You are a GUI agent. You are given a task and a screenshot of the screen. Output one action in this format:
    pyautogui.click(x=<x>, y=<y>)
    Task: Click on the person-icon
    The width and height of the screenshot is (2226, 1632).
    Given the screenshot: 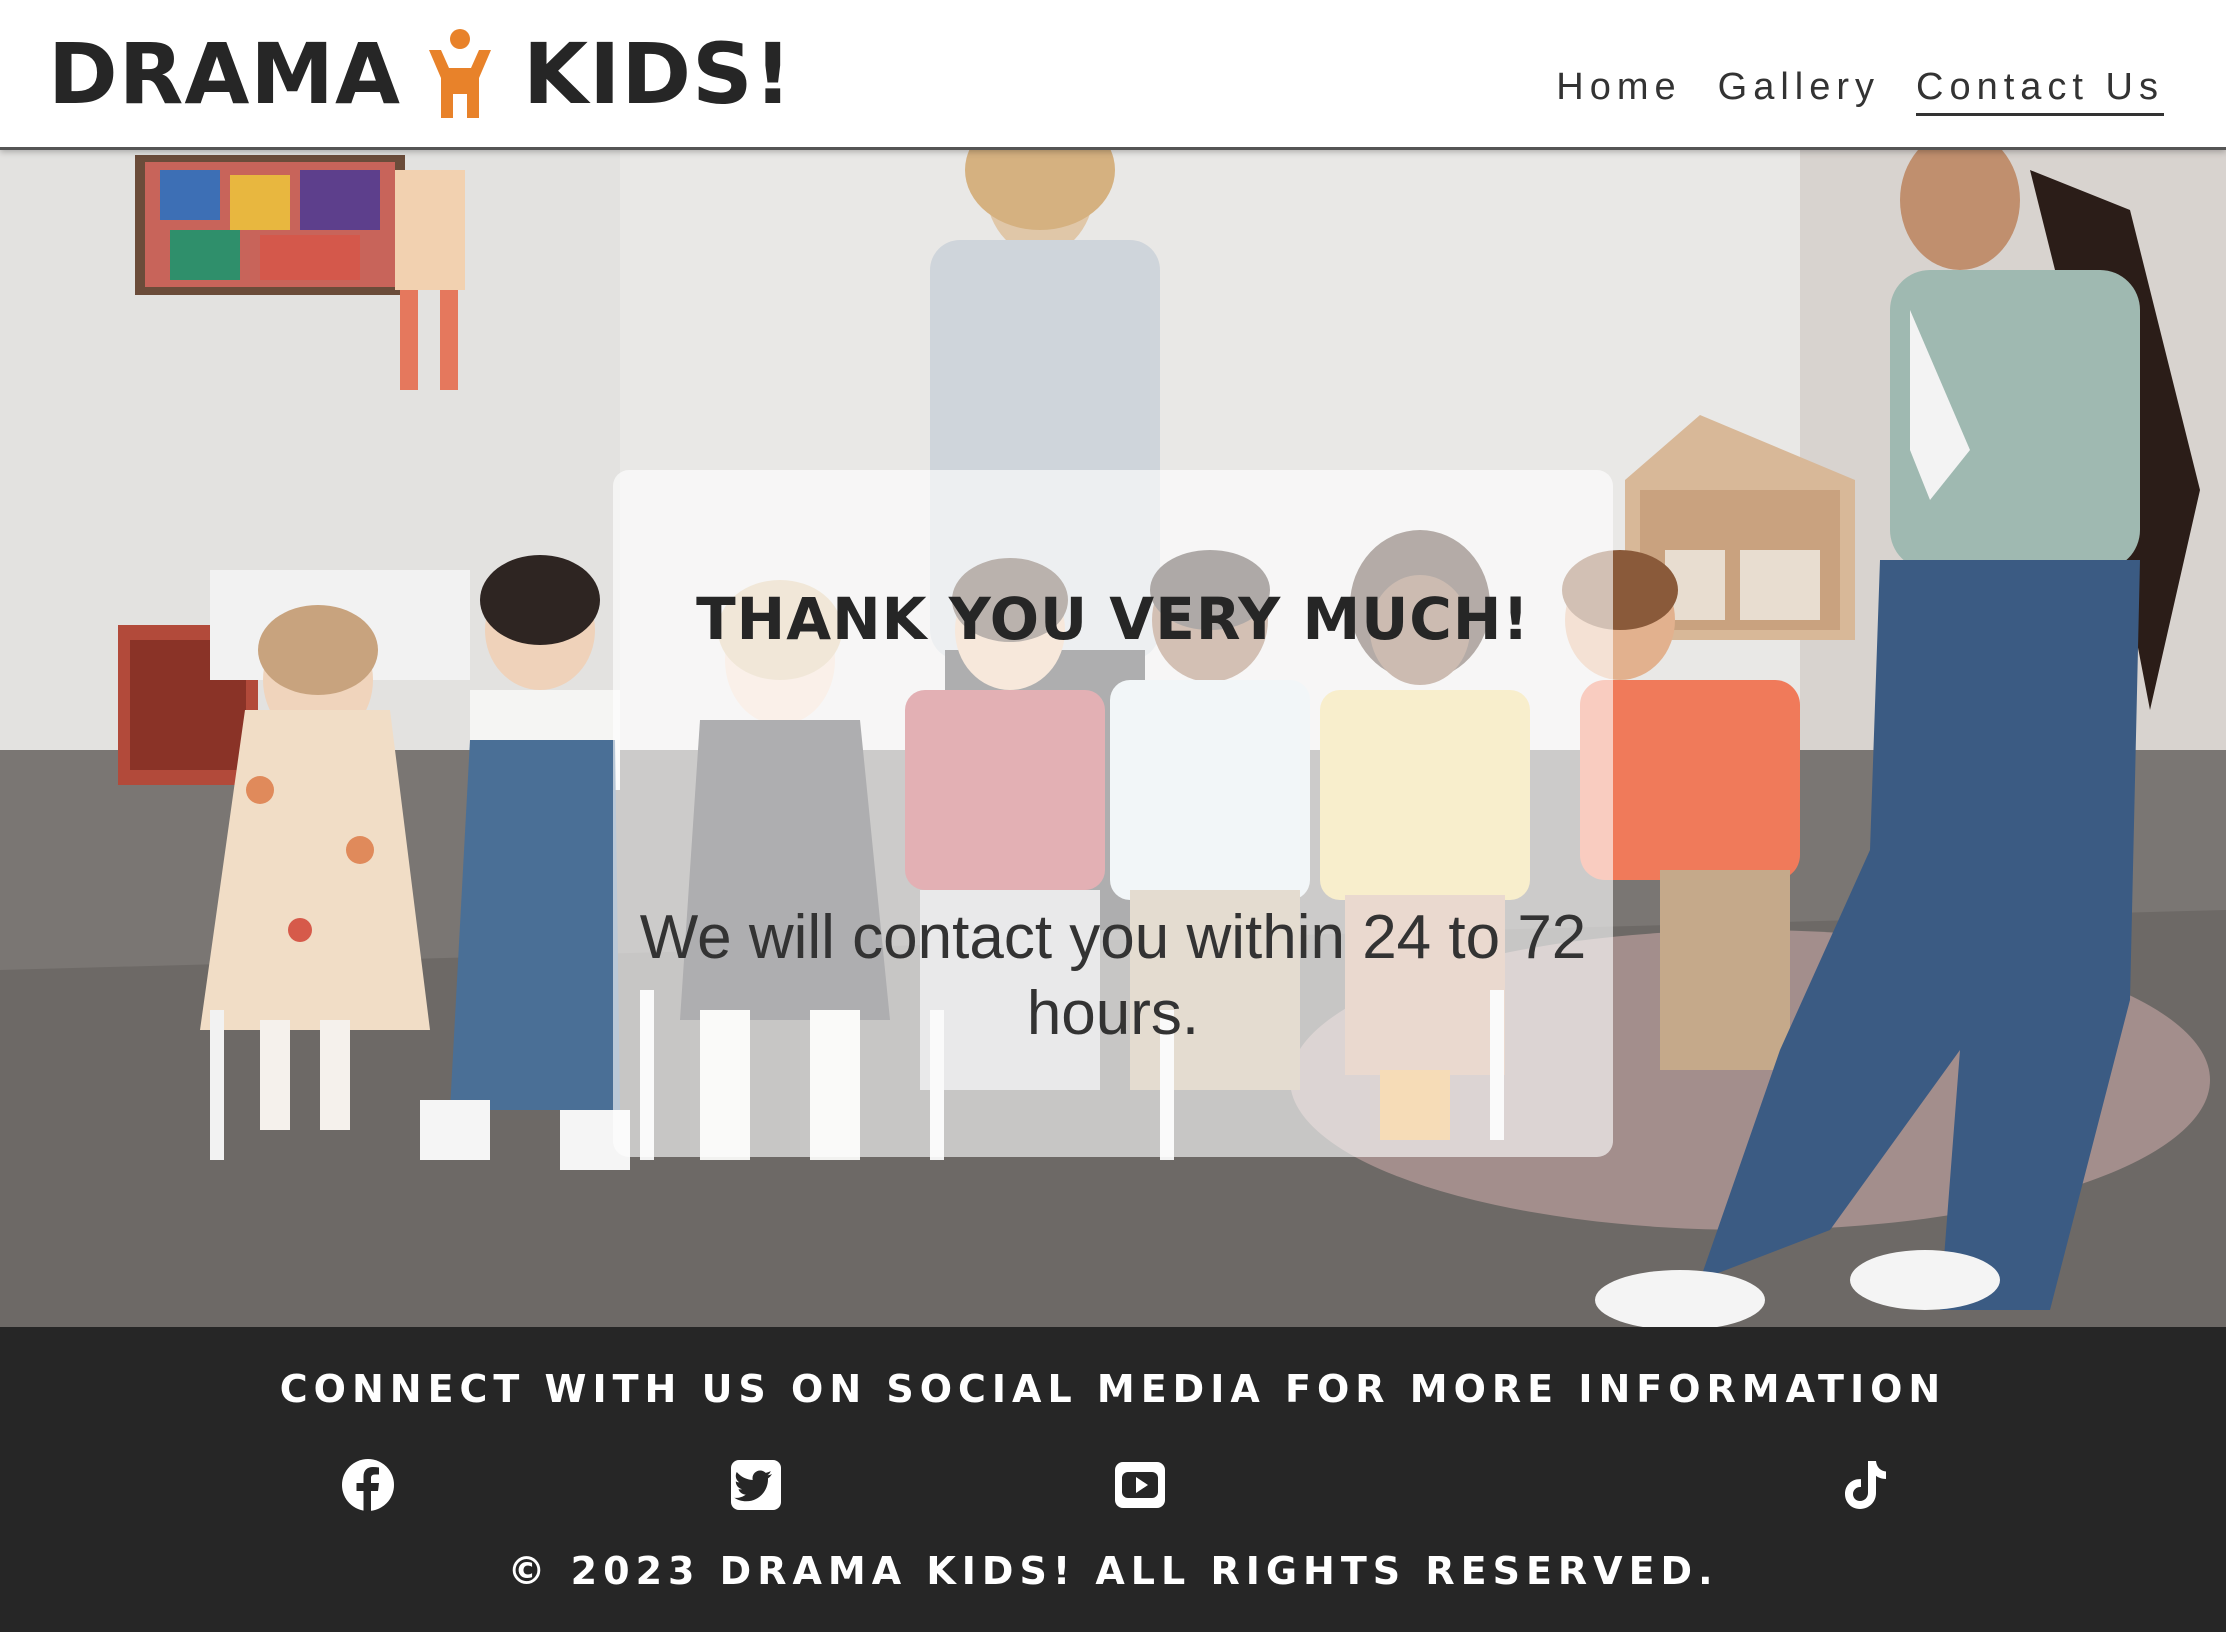 What is the action you would take?
    pyautogui.click(x=460, y=73)
    